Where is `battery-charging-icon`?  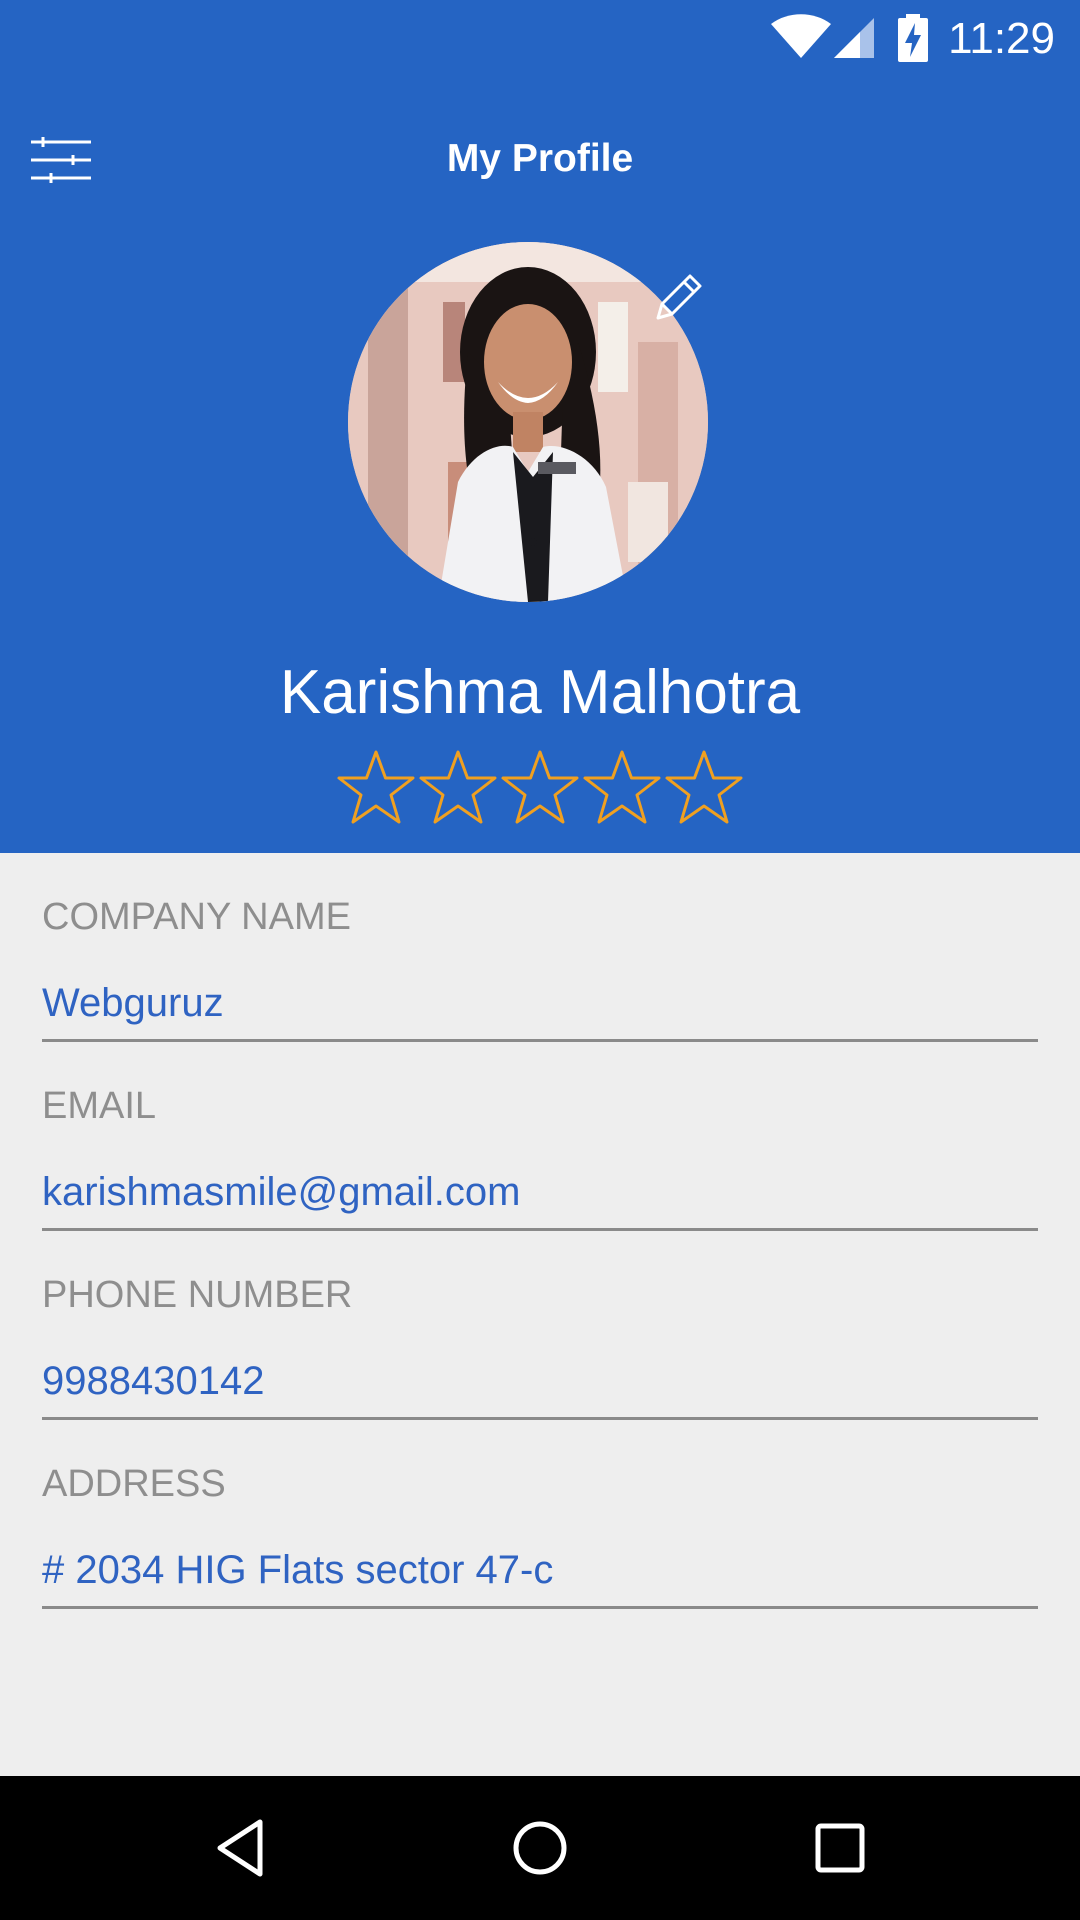 battery-charging-icon is located at coordinates (913, 41).